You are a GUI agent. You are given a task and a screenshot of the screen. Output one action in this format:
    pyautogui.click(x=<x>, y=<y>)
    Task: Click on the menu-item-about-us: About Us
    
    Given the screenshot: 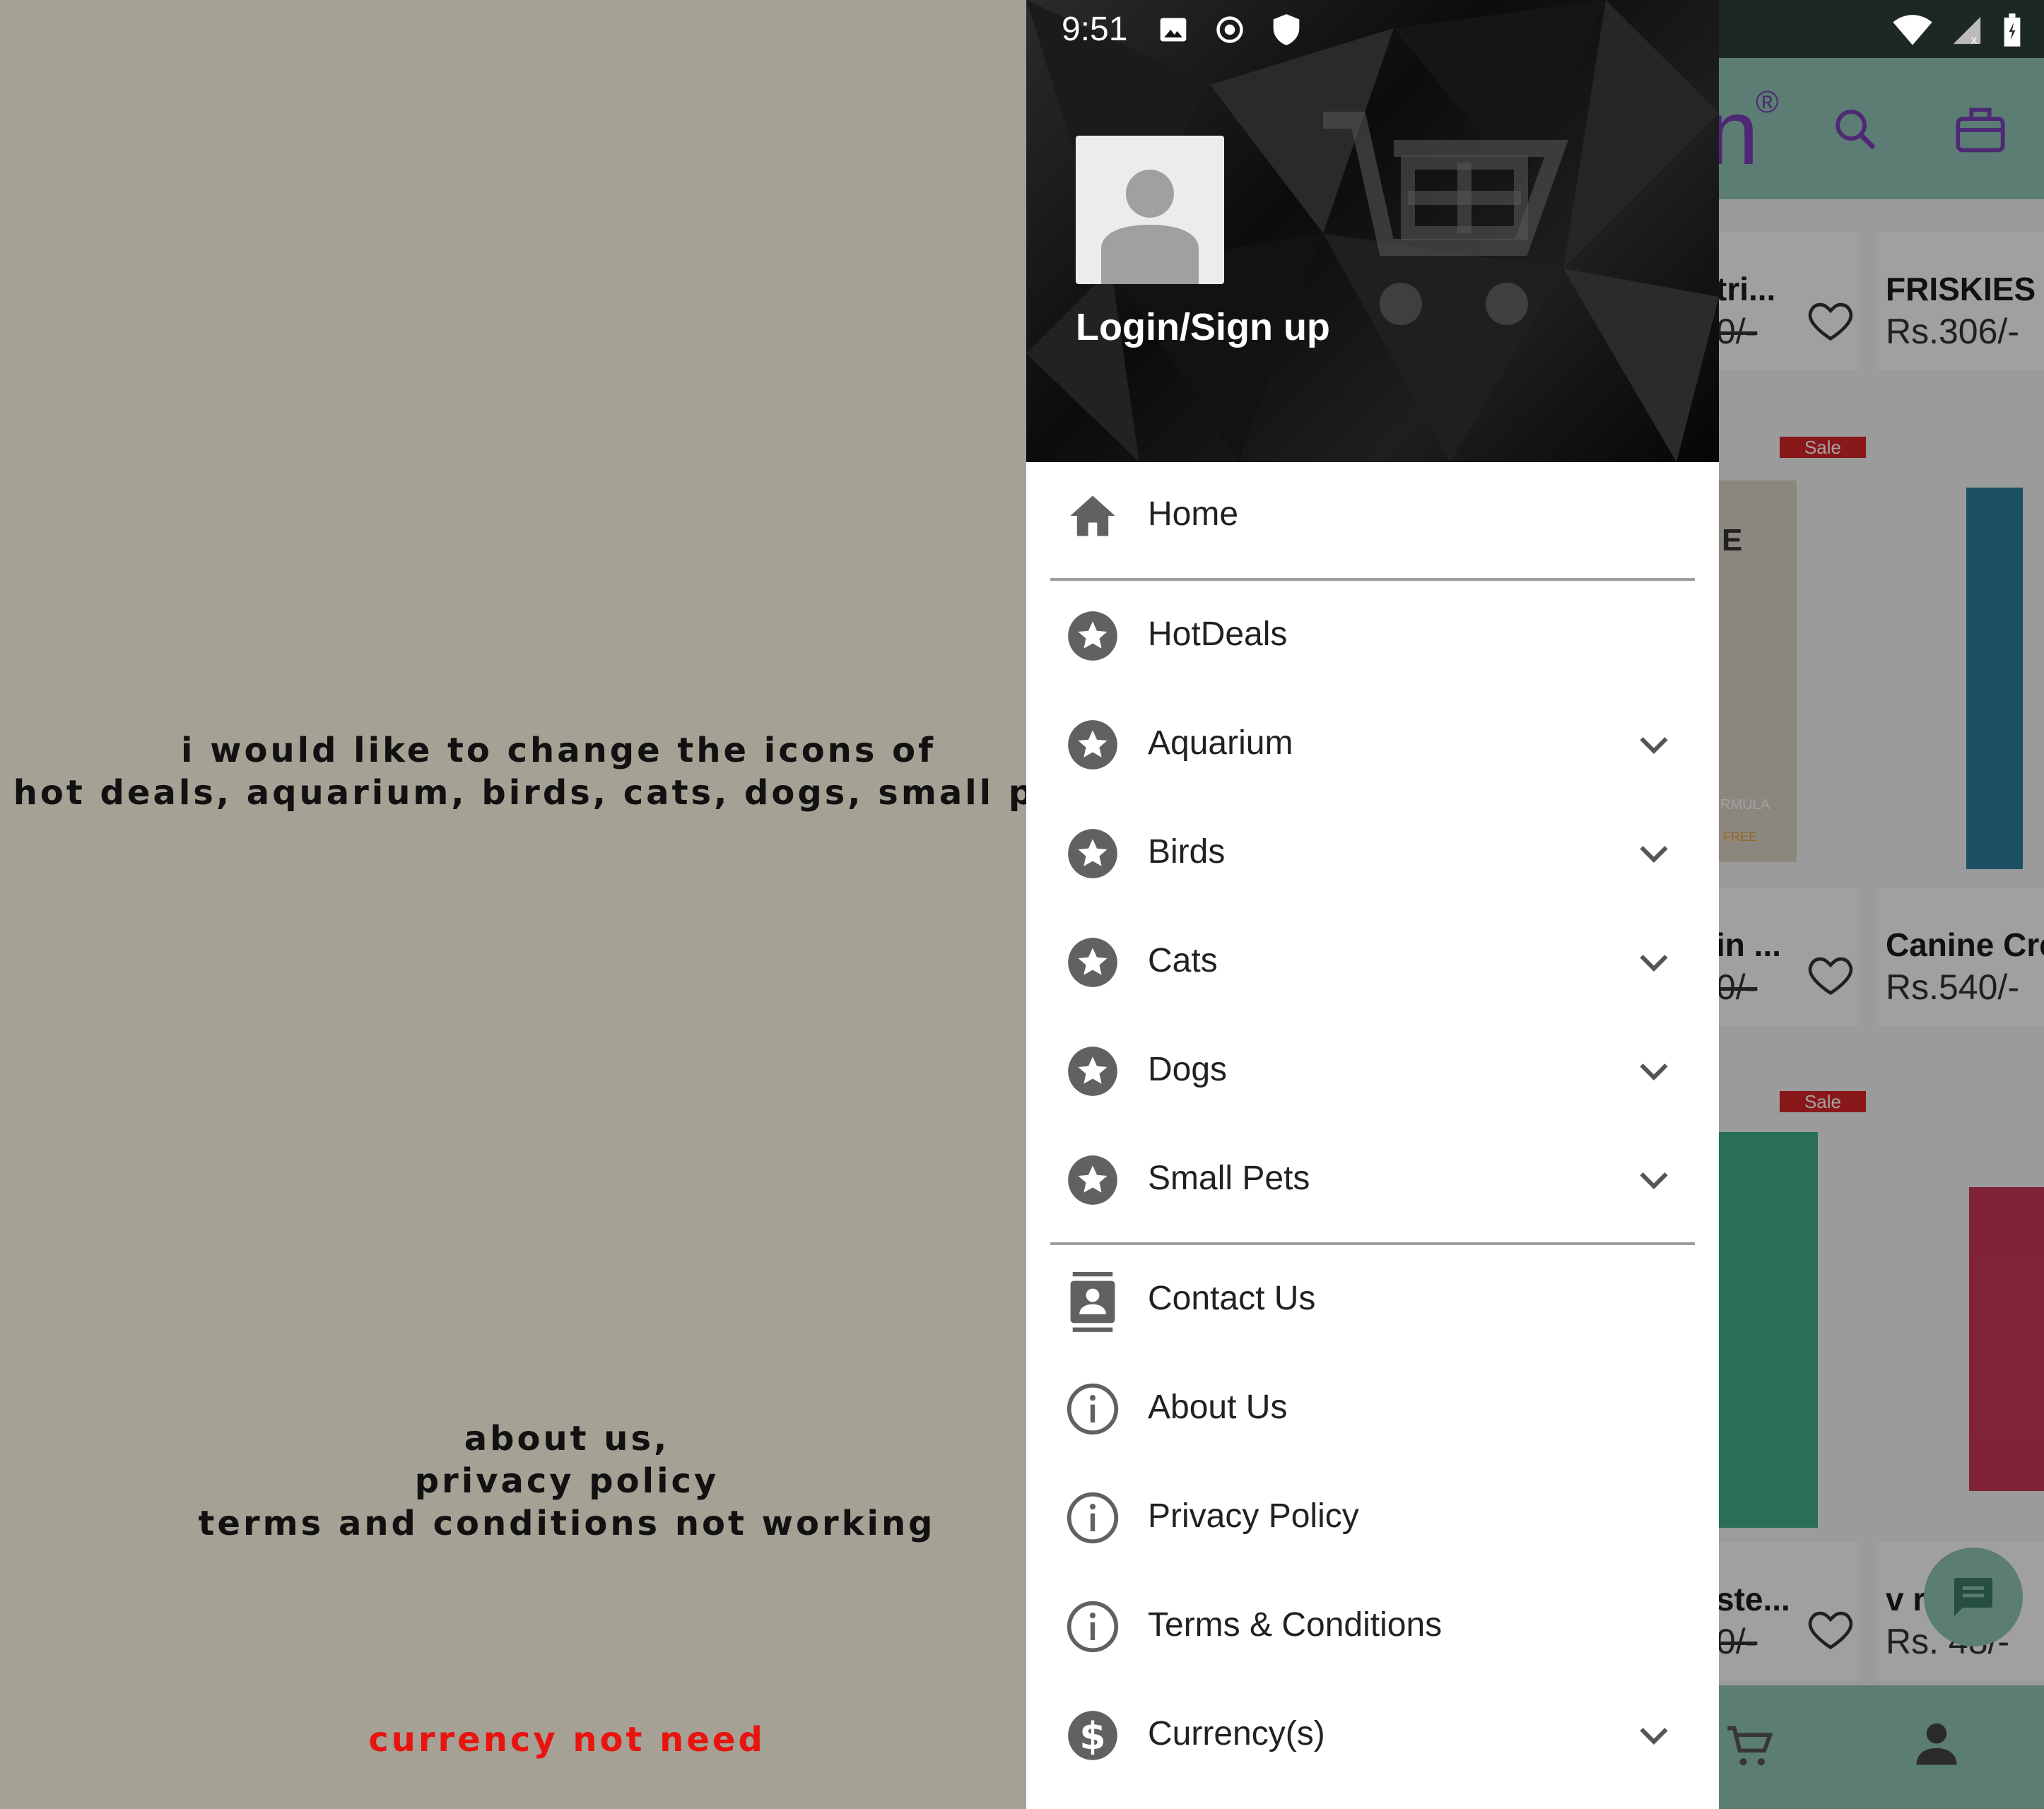 What is the action you would take?
    pyautogui.click(x=1372, y=1408)
    